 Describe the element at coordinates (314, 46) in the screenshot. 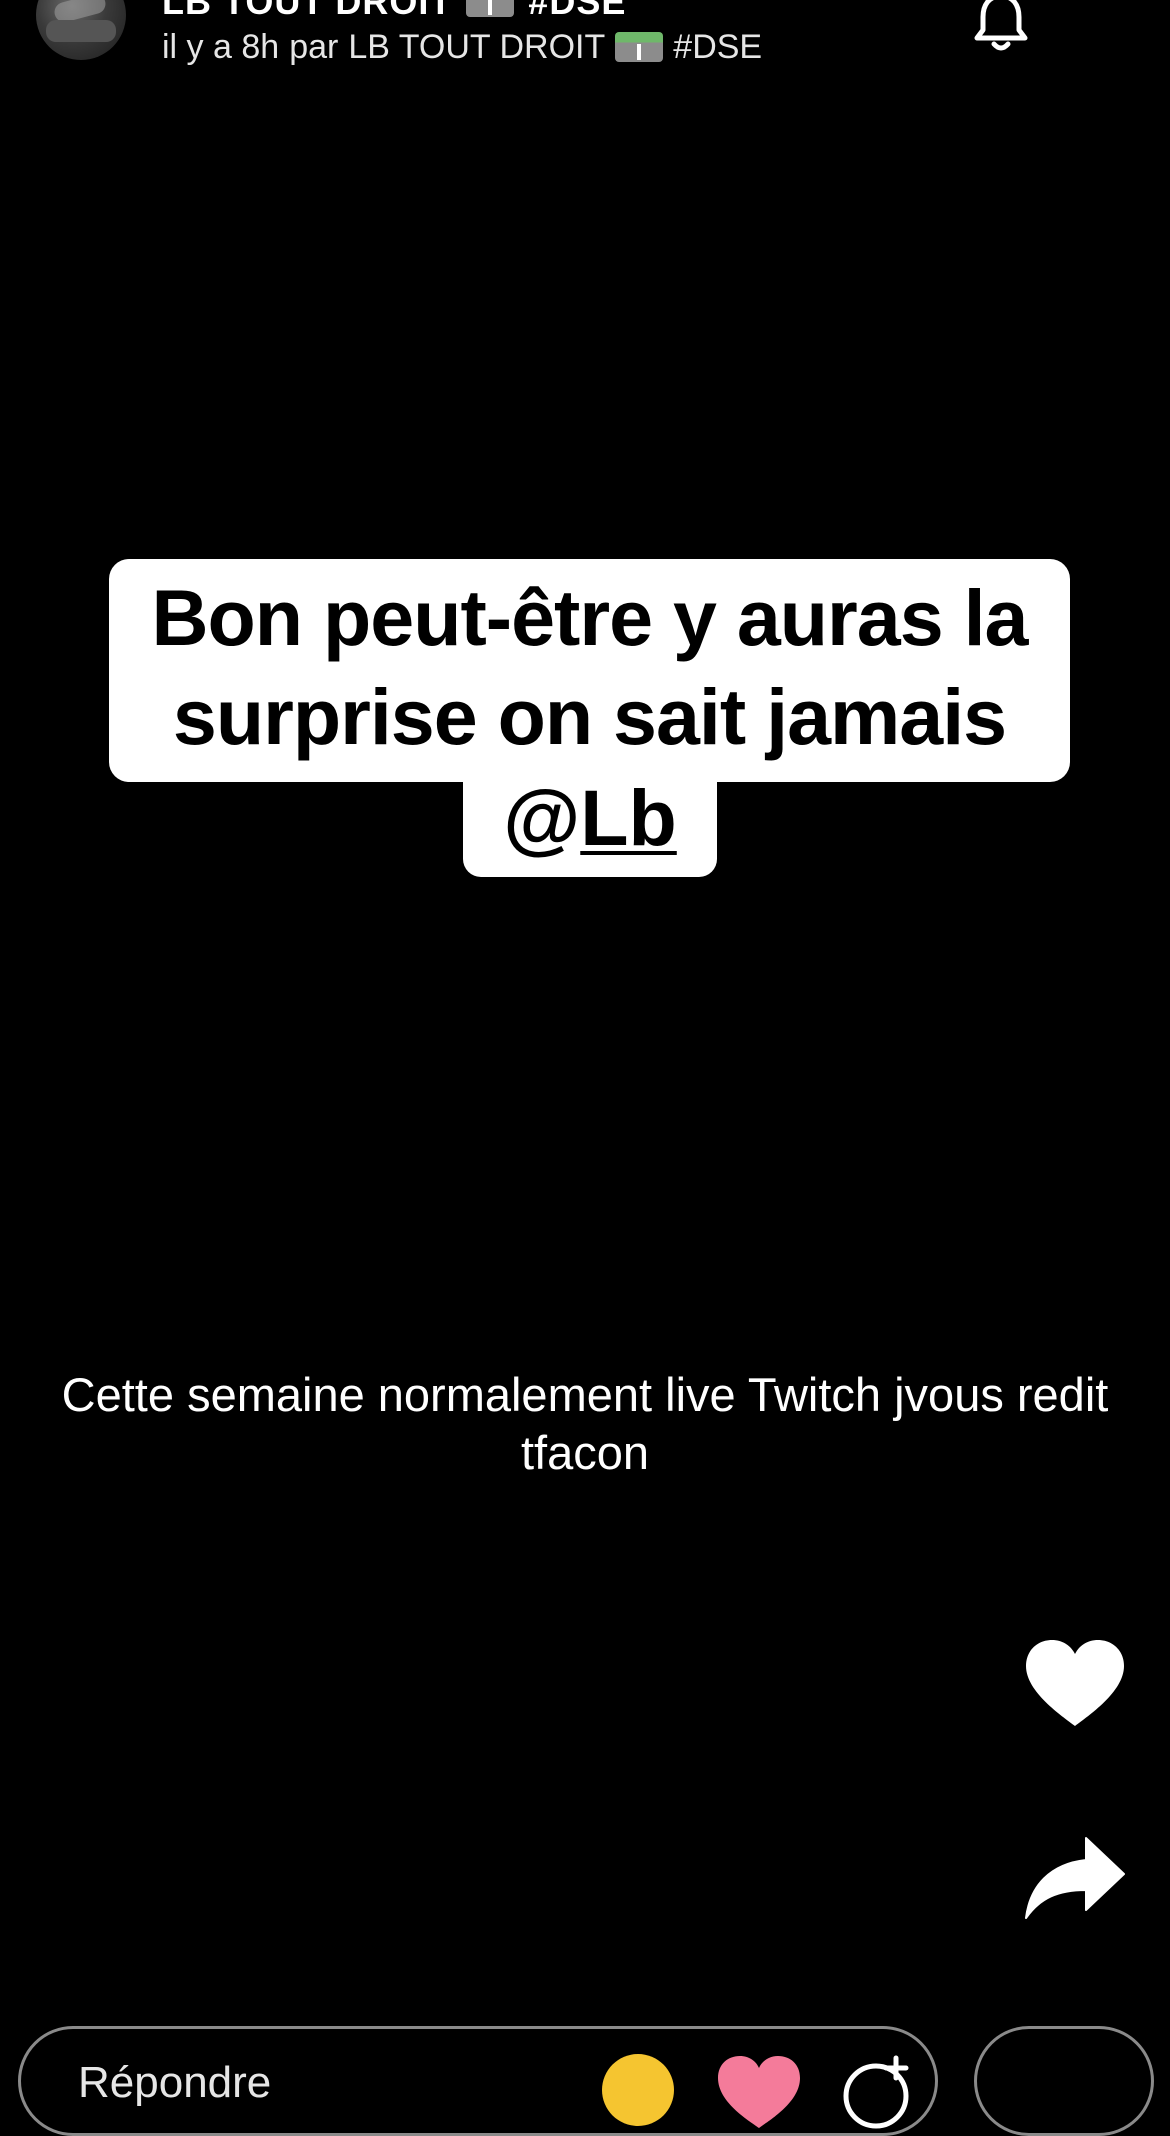

I see `by-label: par` at that location.